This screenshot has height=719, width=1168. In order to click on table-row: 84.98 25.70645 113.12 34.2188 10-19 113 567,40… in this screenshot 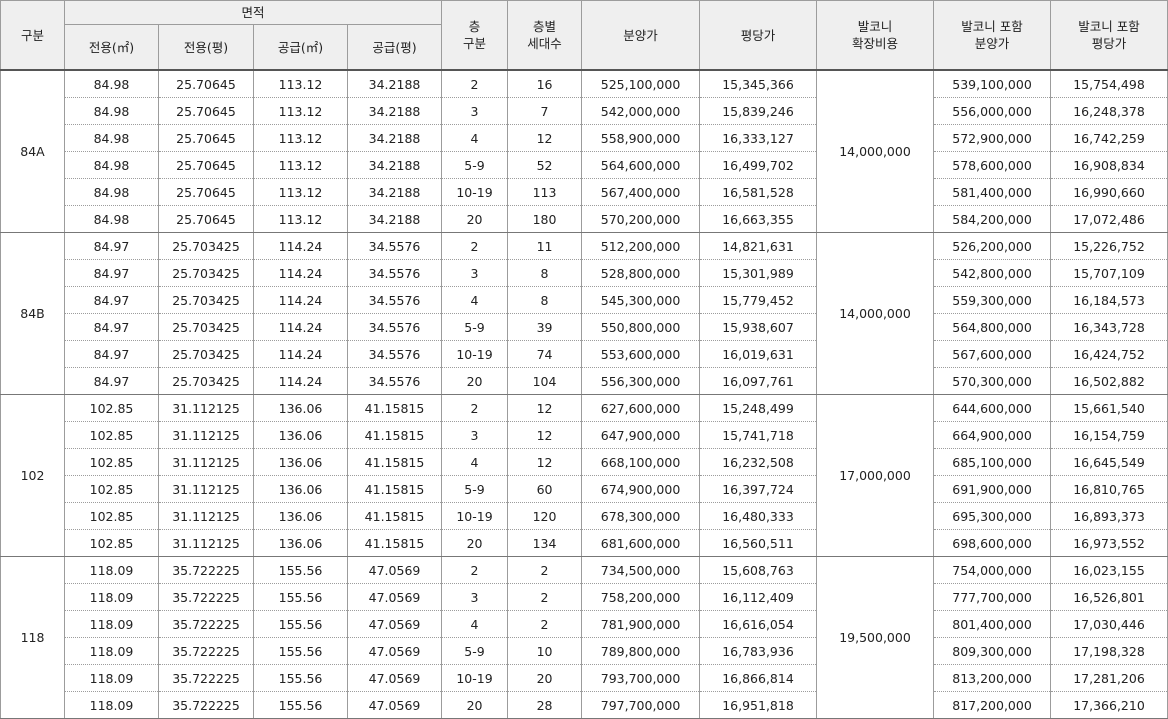, I will do `click(584, 192)`.